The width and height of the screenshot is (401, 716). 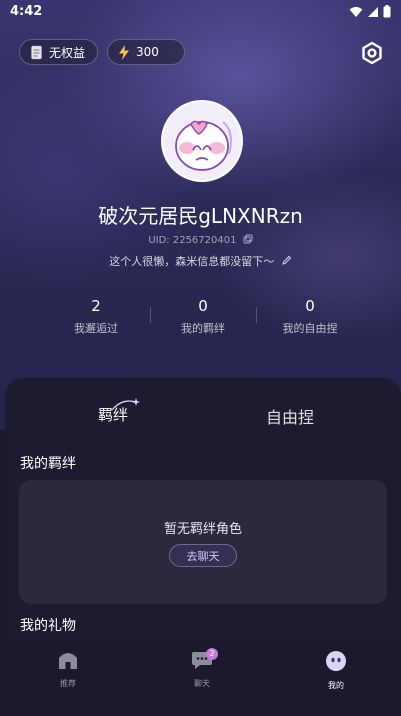 I want to click on stat-label: 我的羁绊, so click(x=203, y=328).